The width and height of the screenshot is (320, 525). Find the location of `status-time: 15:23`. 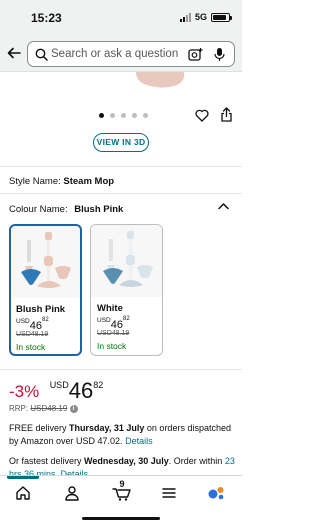

status-time: 15:23 is located at coordinates (46, 18).